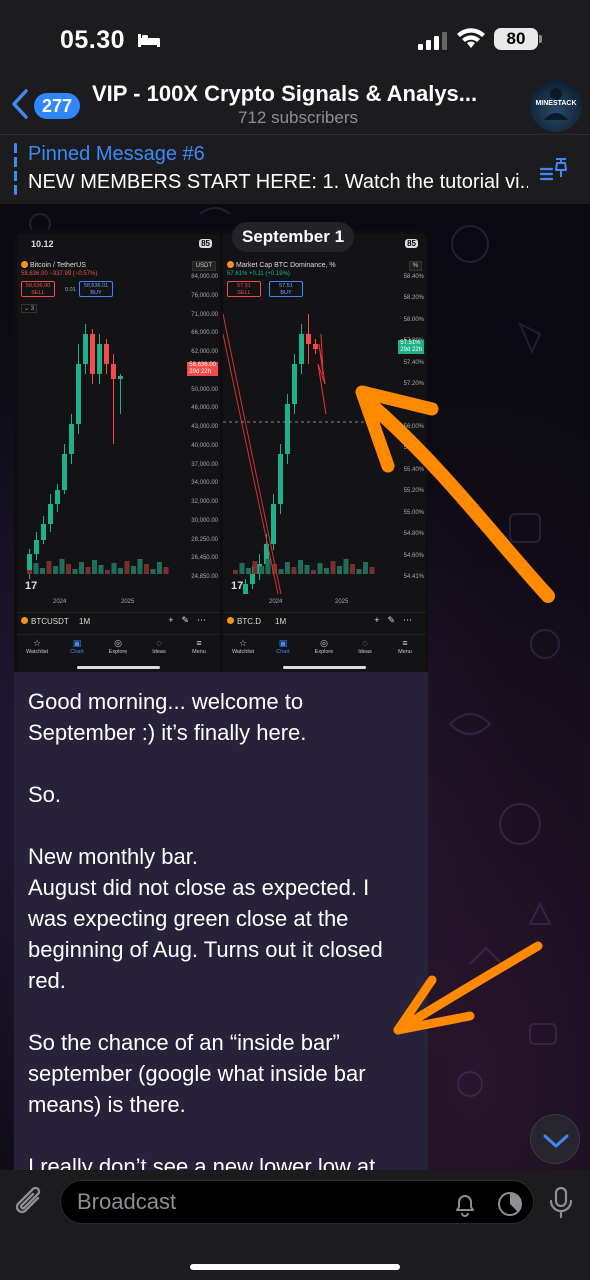 Image resolution: width=590 pixels, height=1280 pixels. Describe the element at coordinates (29, 1202) in the screenshot. I see `paperclip-icon` at that location.